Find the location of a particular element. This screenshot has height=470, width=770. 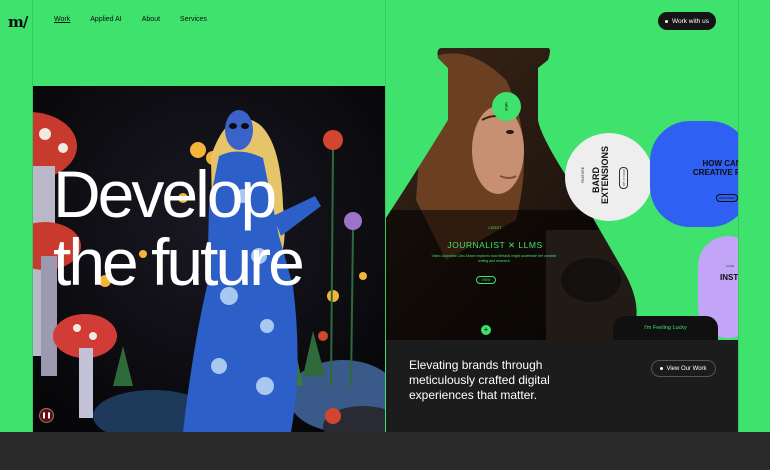

hero-title: Develop the future is located at coordinates (179, 228).